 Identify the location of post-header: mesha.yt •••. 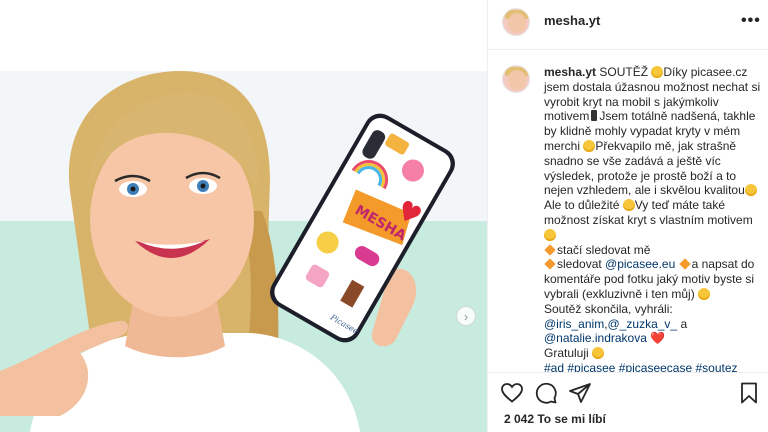
(628, 25).